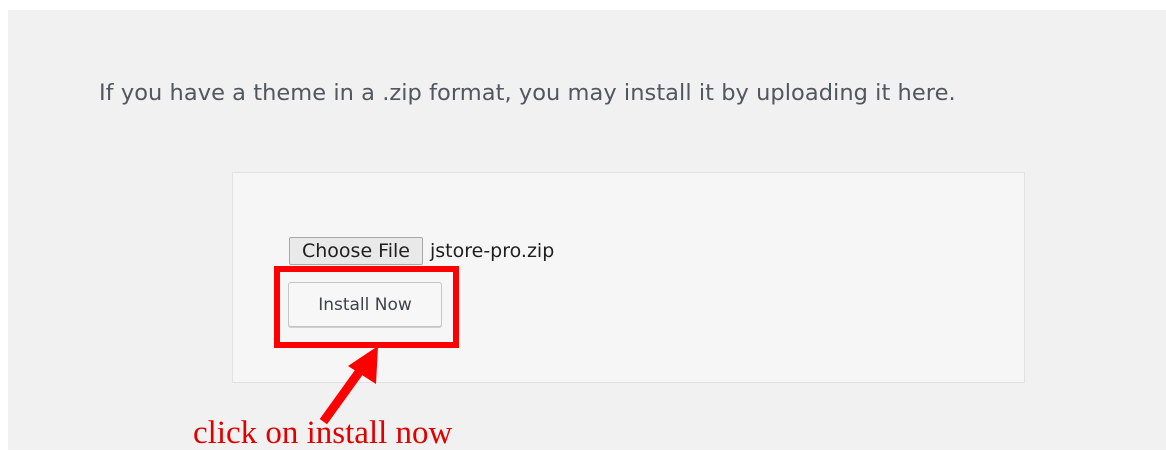 The width and height of the screenshot is (1166, 451). I want to click on annotation-label: click on install now, so click(323, 433).